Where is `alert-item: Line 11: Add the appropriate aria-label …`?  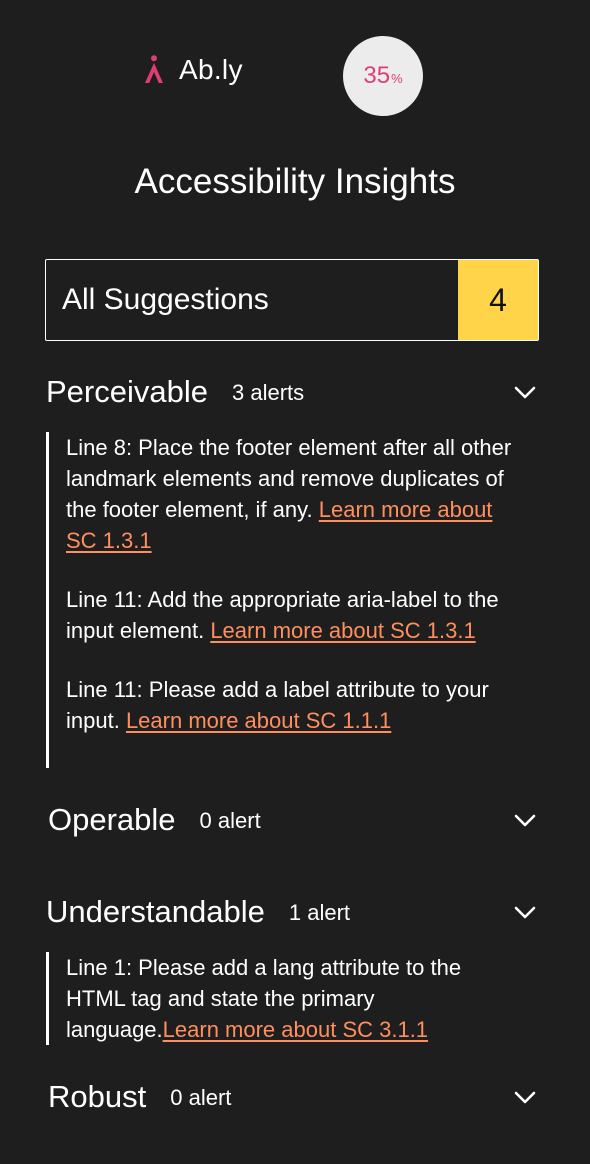
alert-item: Line 11: Add the appropriate aria-label … is located at coordinates (291, 615).